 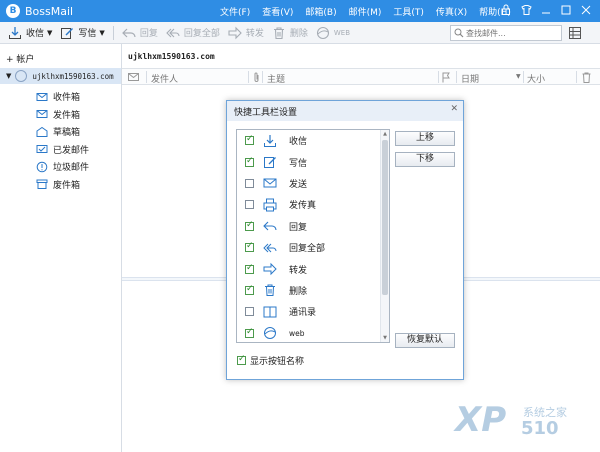 What do you see at coordinates (361, 76) in the screenshot?
I see `list-header: 发件人 主题 日期 ▼ 大小` at bounding box center [361, 76].